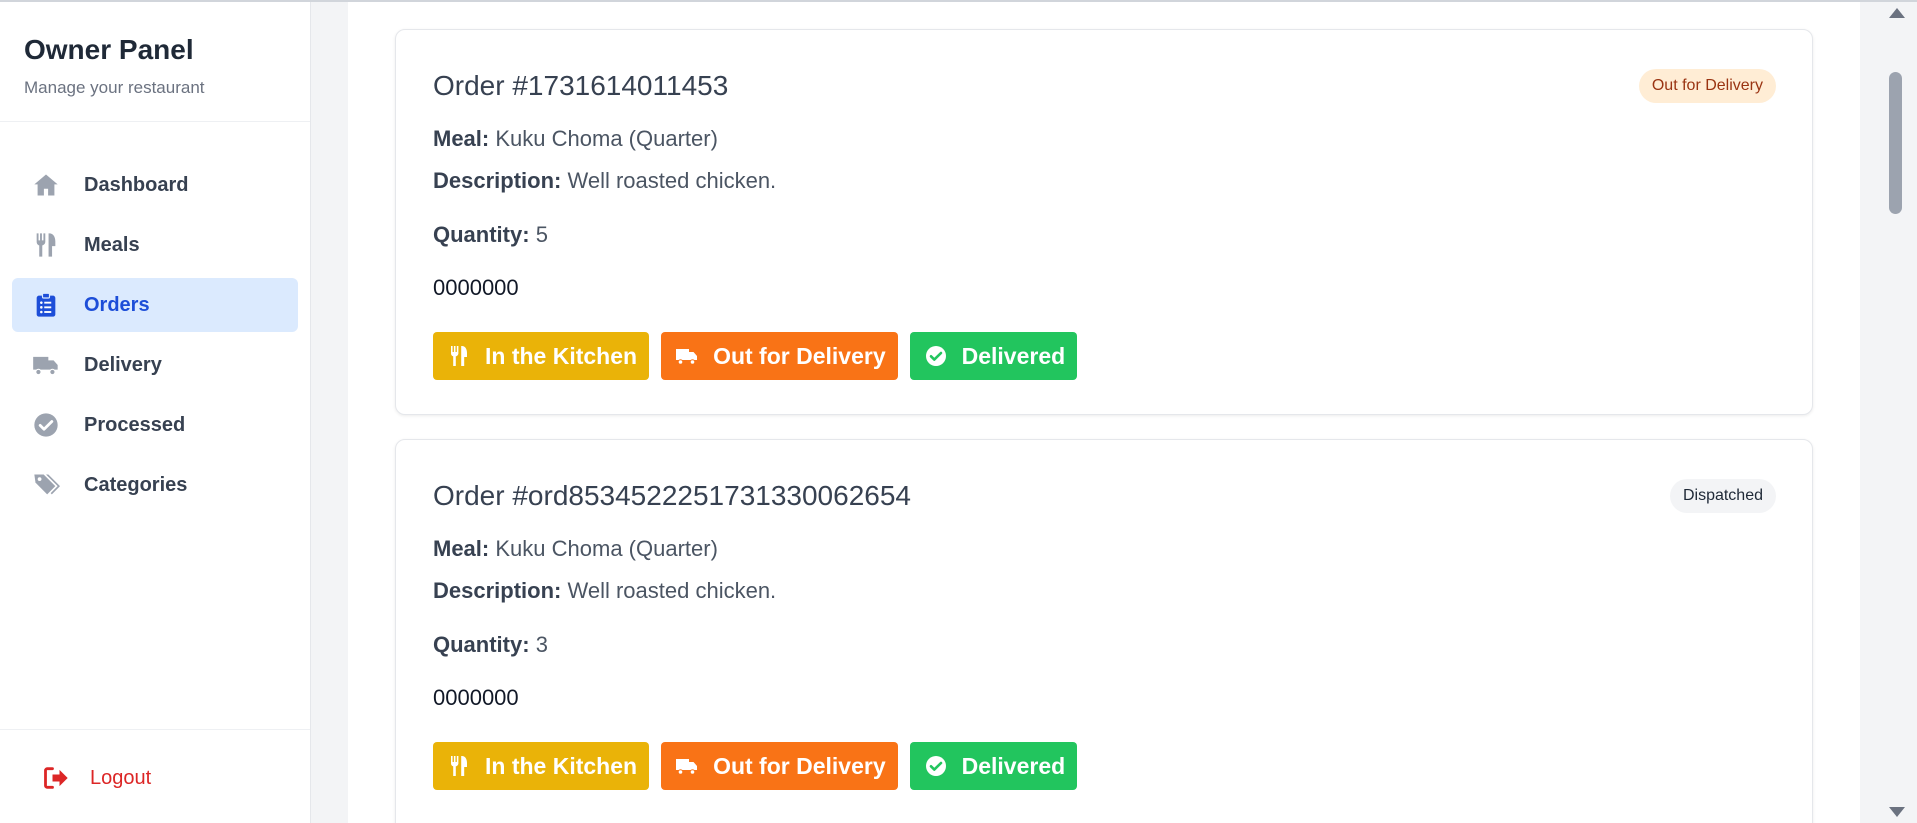  I want to click on sidebar-item-dashboard: Dashboard, so click(155, 185).